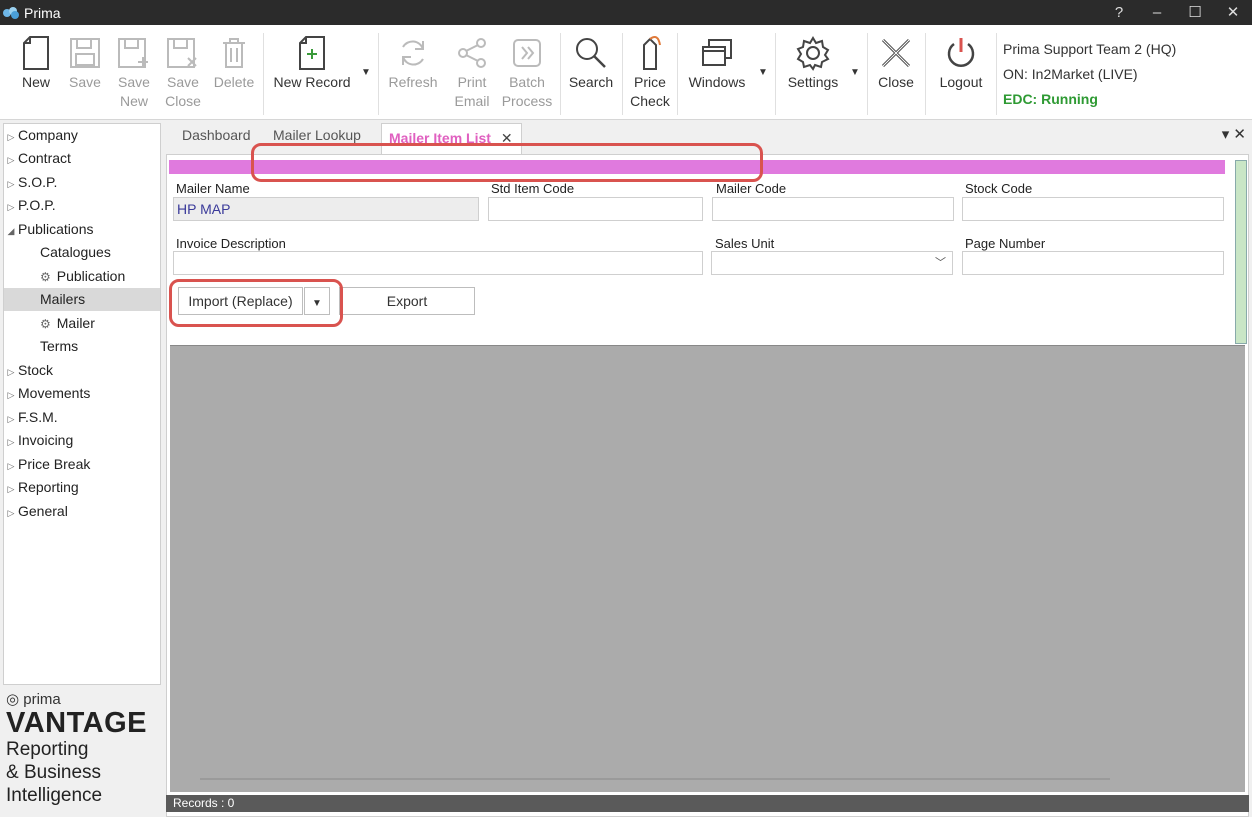 The width and height of the screenshot is (1252, 817). I want to click on save-icon, so click(85, 53).